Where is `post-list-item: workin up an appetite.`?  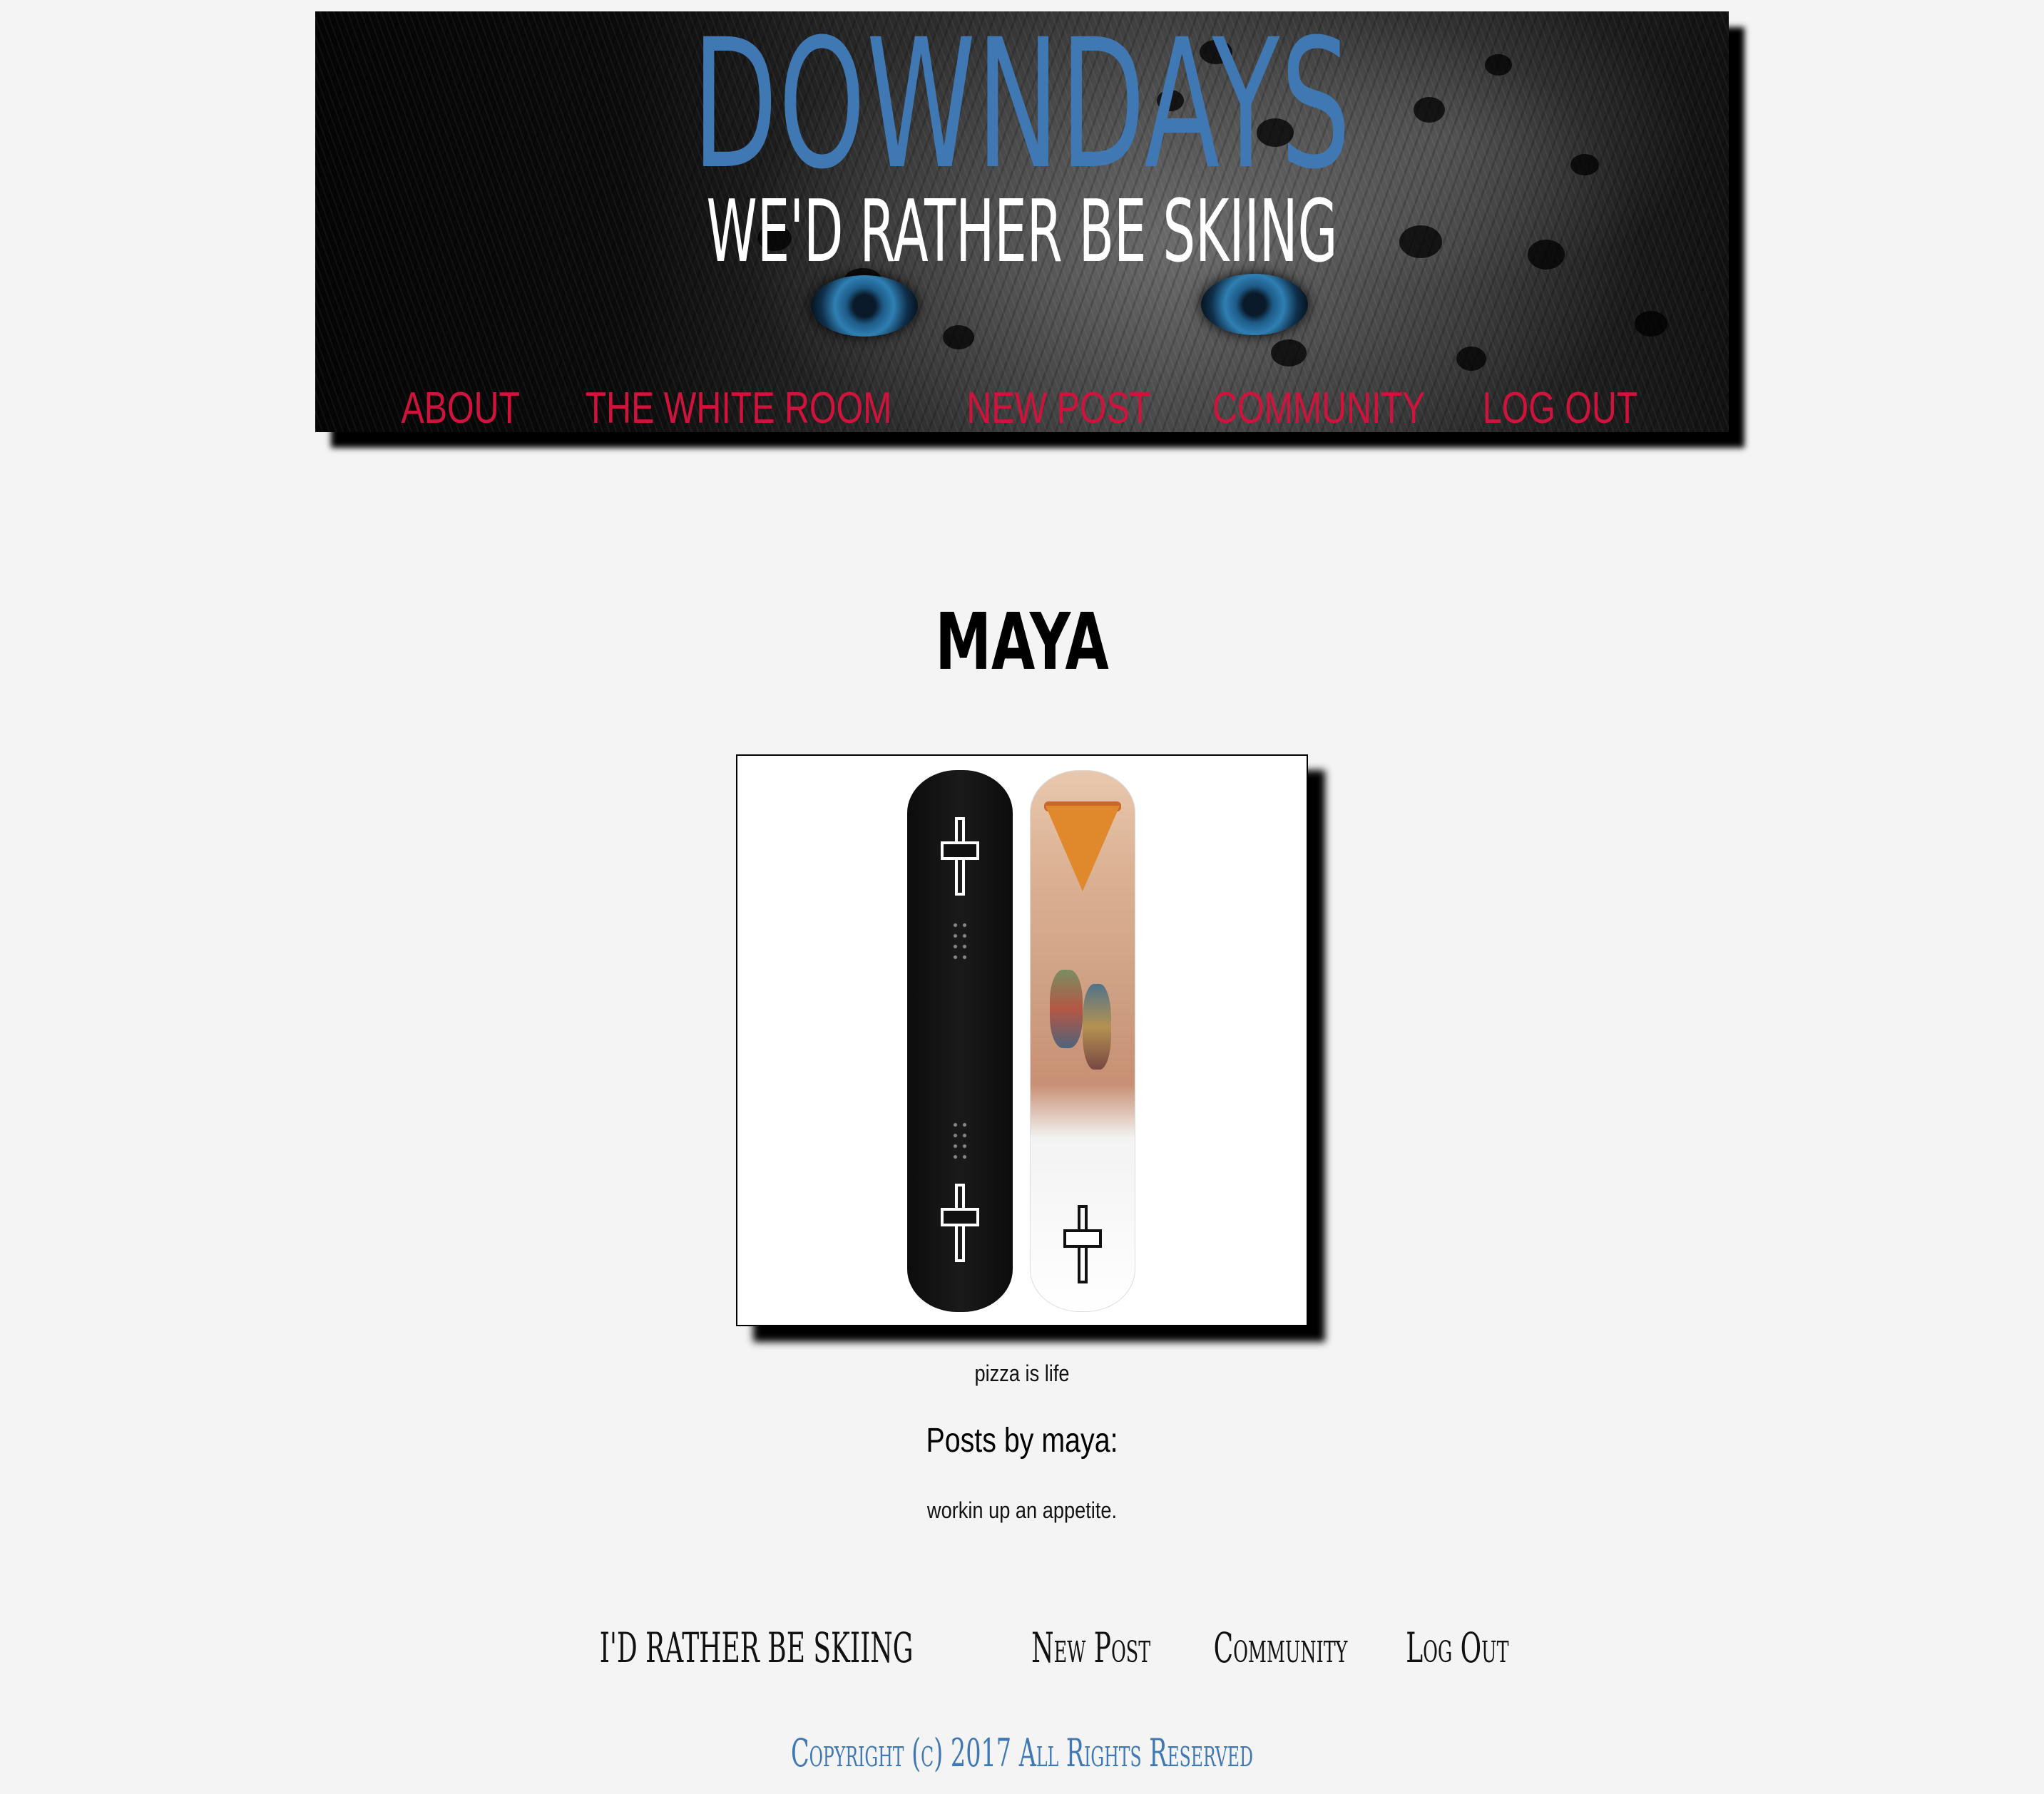
post-list-item: workin up an appetite. is located at coordinates (1022, 1510).